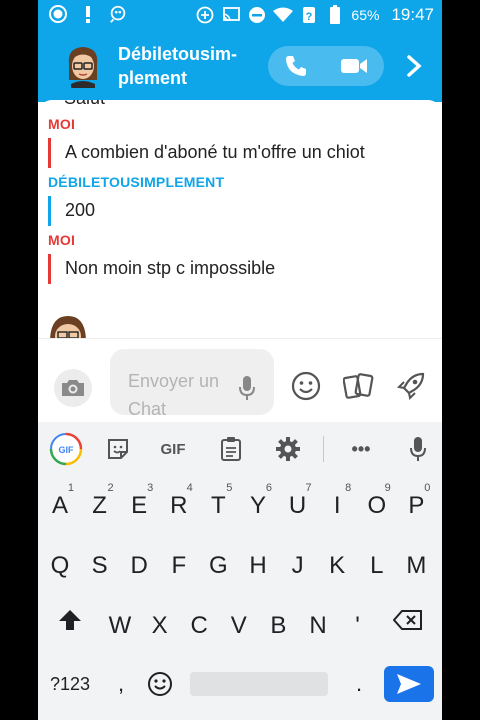 The height and width of the screenshot is (720, 480). I want to click on phone-icon, so click(296, 66).